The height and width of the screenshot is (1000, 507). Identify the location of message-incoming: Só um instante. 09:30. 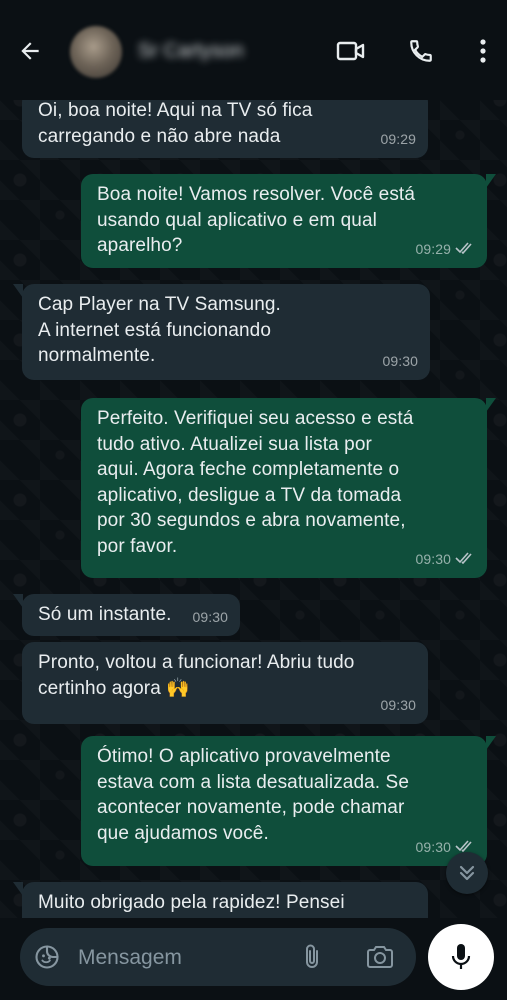
(126, 615).